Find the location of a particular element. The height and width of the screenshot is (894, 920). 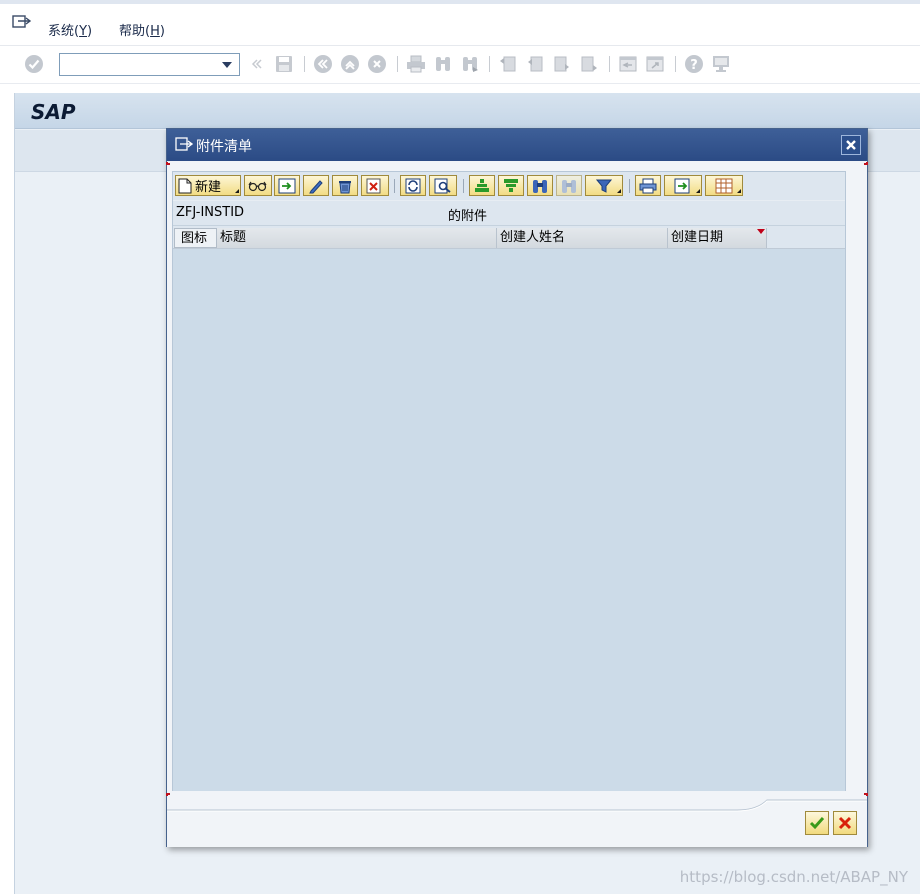

menu-help-label: 帮助( is located at coordinates (135, 31).